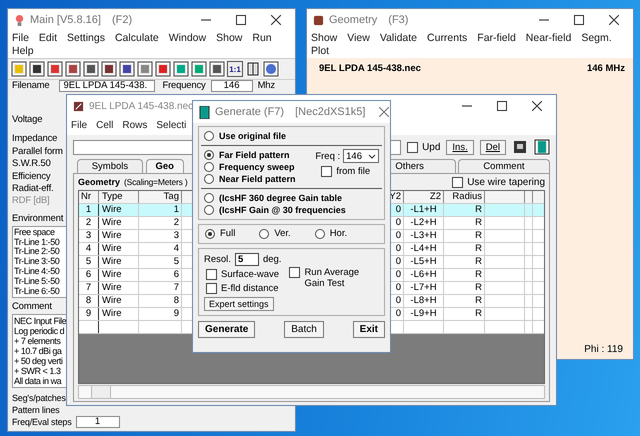  What do you see at coordinates (320, 51) in the screenshot?
I see `menu-item: Plot` at bounding box center [320, 51].